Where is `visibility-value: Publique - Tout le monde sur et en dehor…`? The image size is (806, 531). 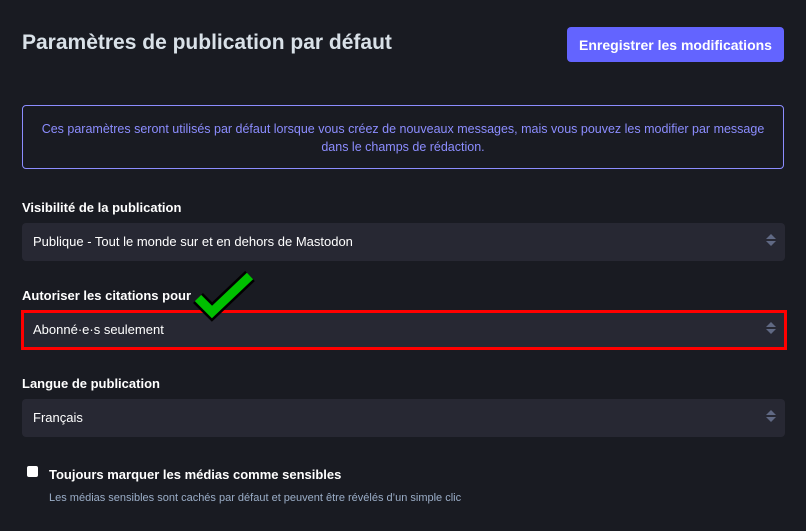
visibility-value: Publique - Tout le monde sur et en dehor… is located at coordinates (193, 241).